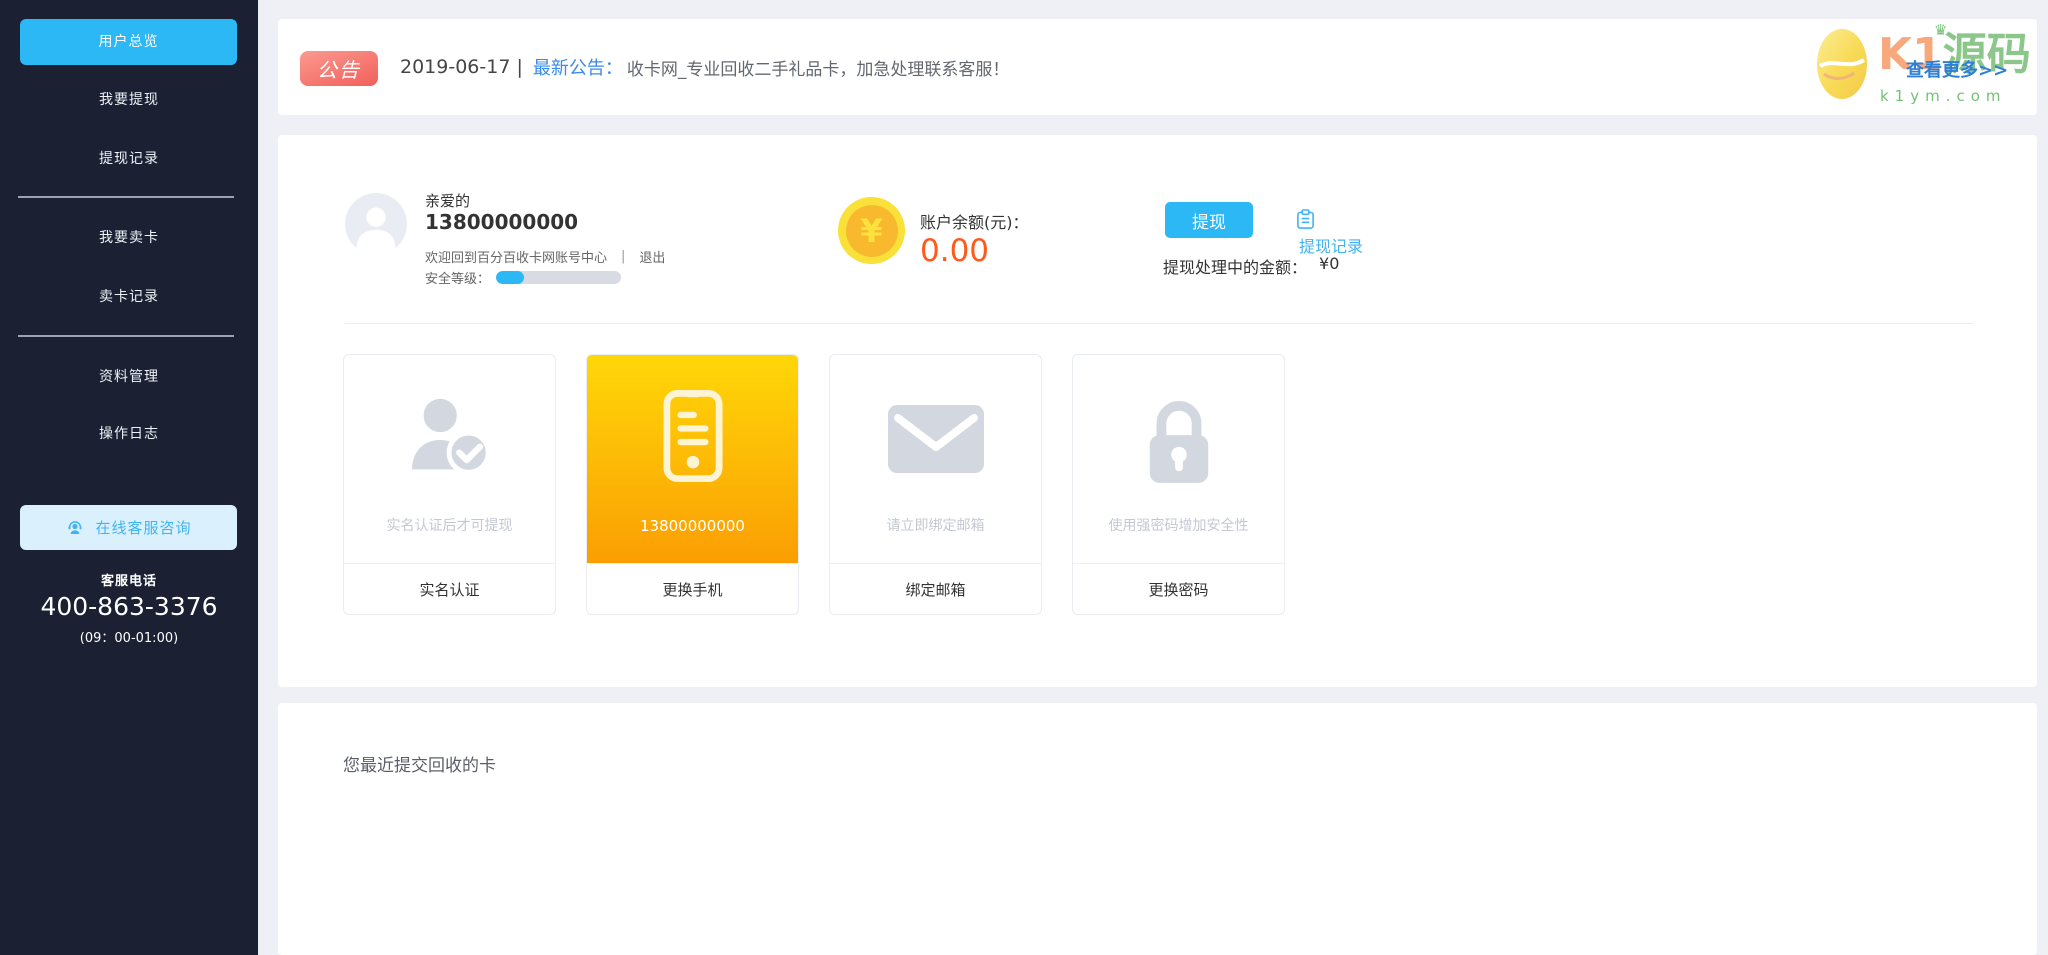 This screenshot has width=2048, height=955. What do you see at coordinates (419, 766) in the screenshot?
I see `recent-cards-title: 您最近提交回收的卡` at bounding box center [419, 766].